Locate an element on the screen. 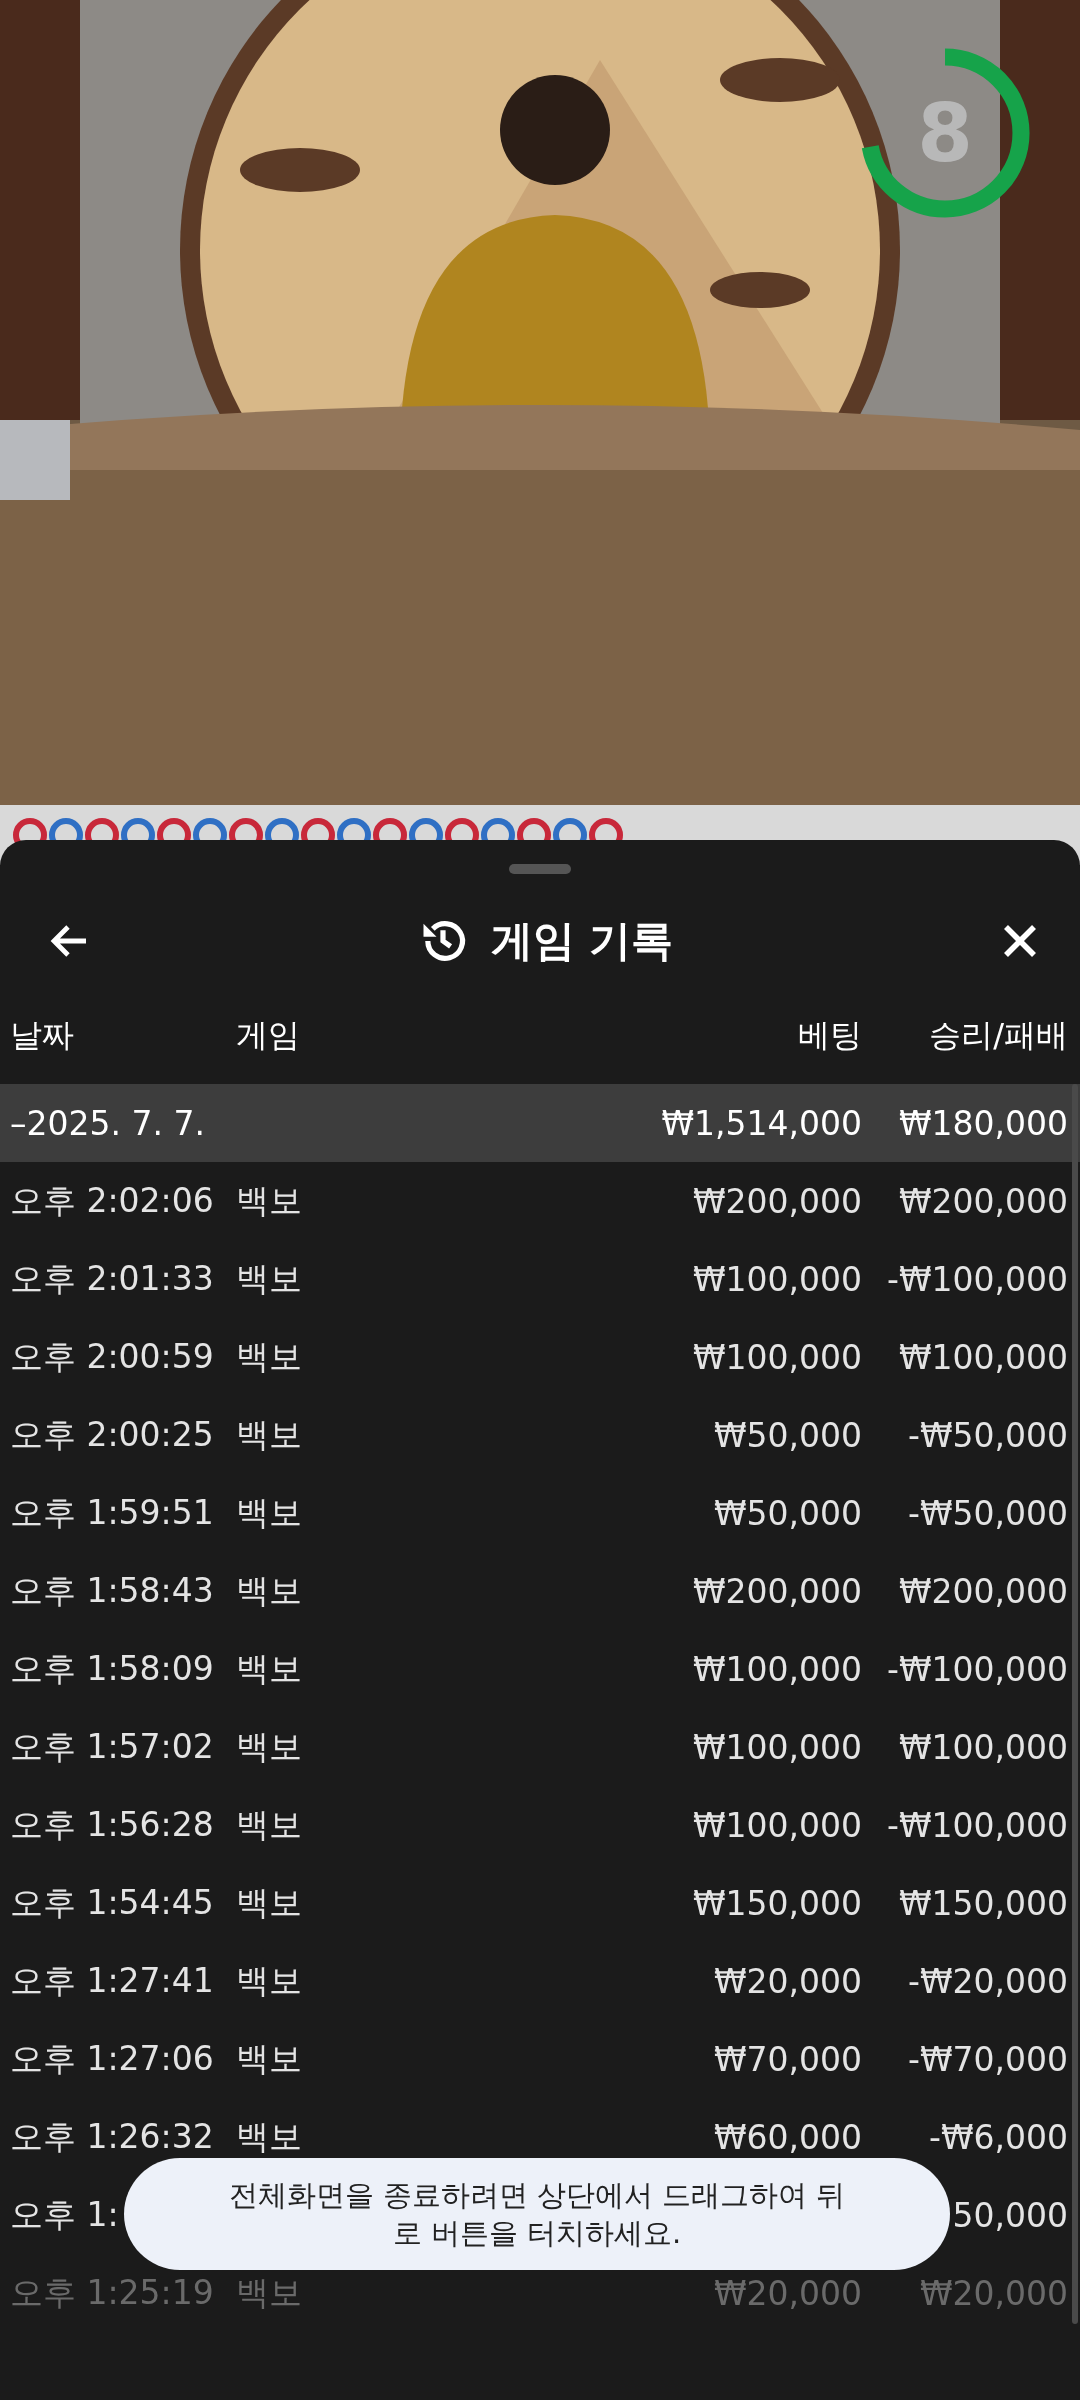  time-cell-text: 오후 2:00:59 is located at coordinates (112, 1356).